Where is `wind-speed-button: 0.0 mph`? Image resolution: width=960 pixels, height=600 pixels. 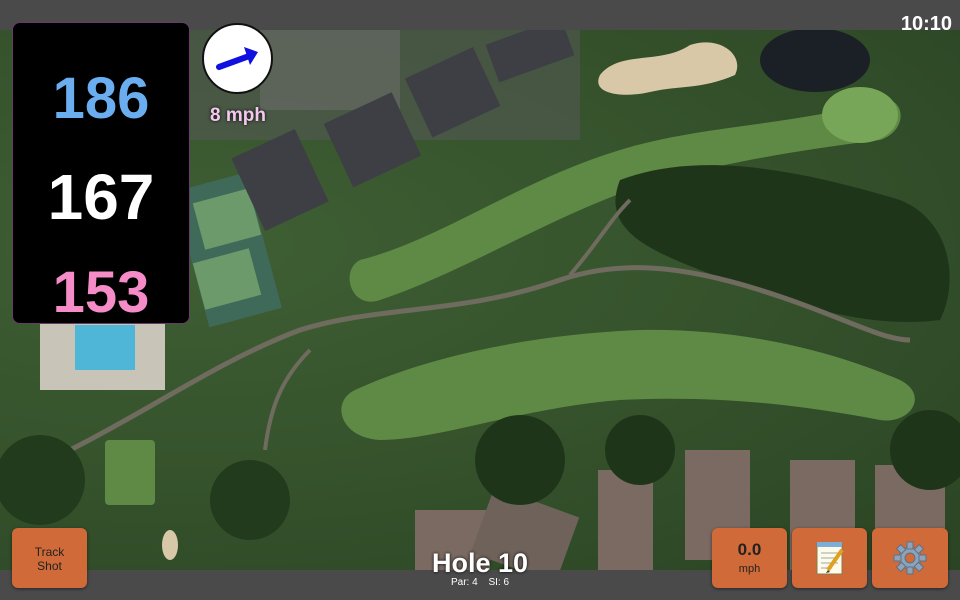
wind-speed-button: 0.0 mph is located at coordinates (749, 558).